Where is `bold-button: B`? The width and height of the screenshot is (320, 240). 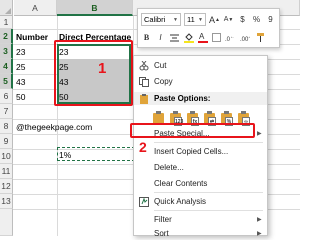
bold-button: B is located at coordinates (146, 37).